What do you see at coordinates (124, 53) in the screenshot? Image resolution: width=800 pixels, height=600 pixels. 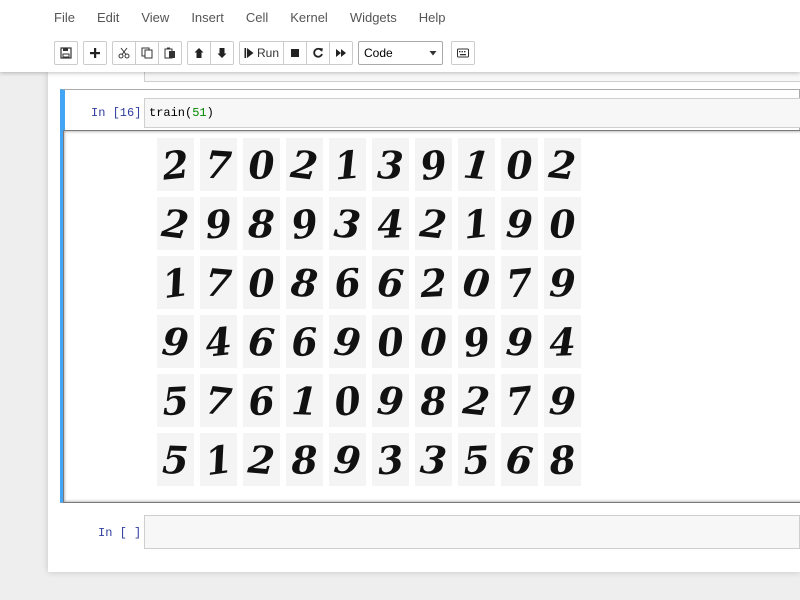 I see `cut-button` at bounding box center [124, 53].